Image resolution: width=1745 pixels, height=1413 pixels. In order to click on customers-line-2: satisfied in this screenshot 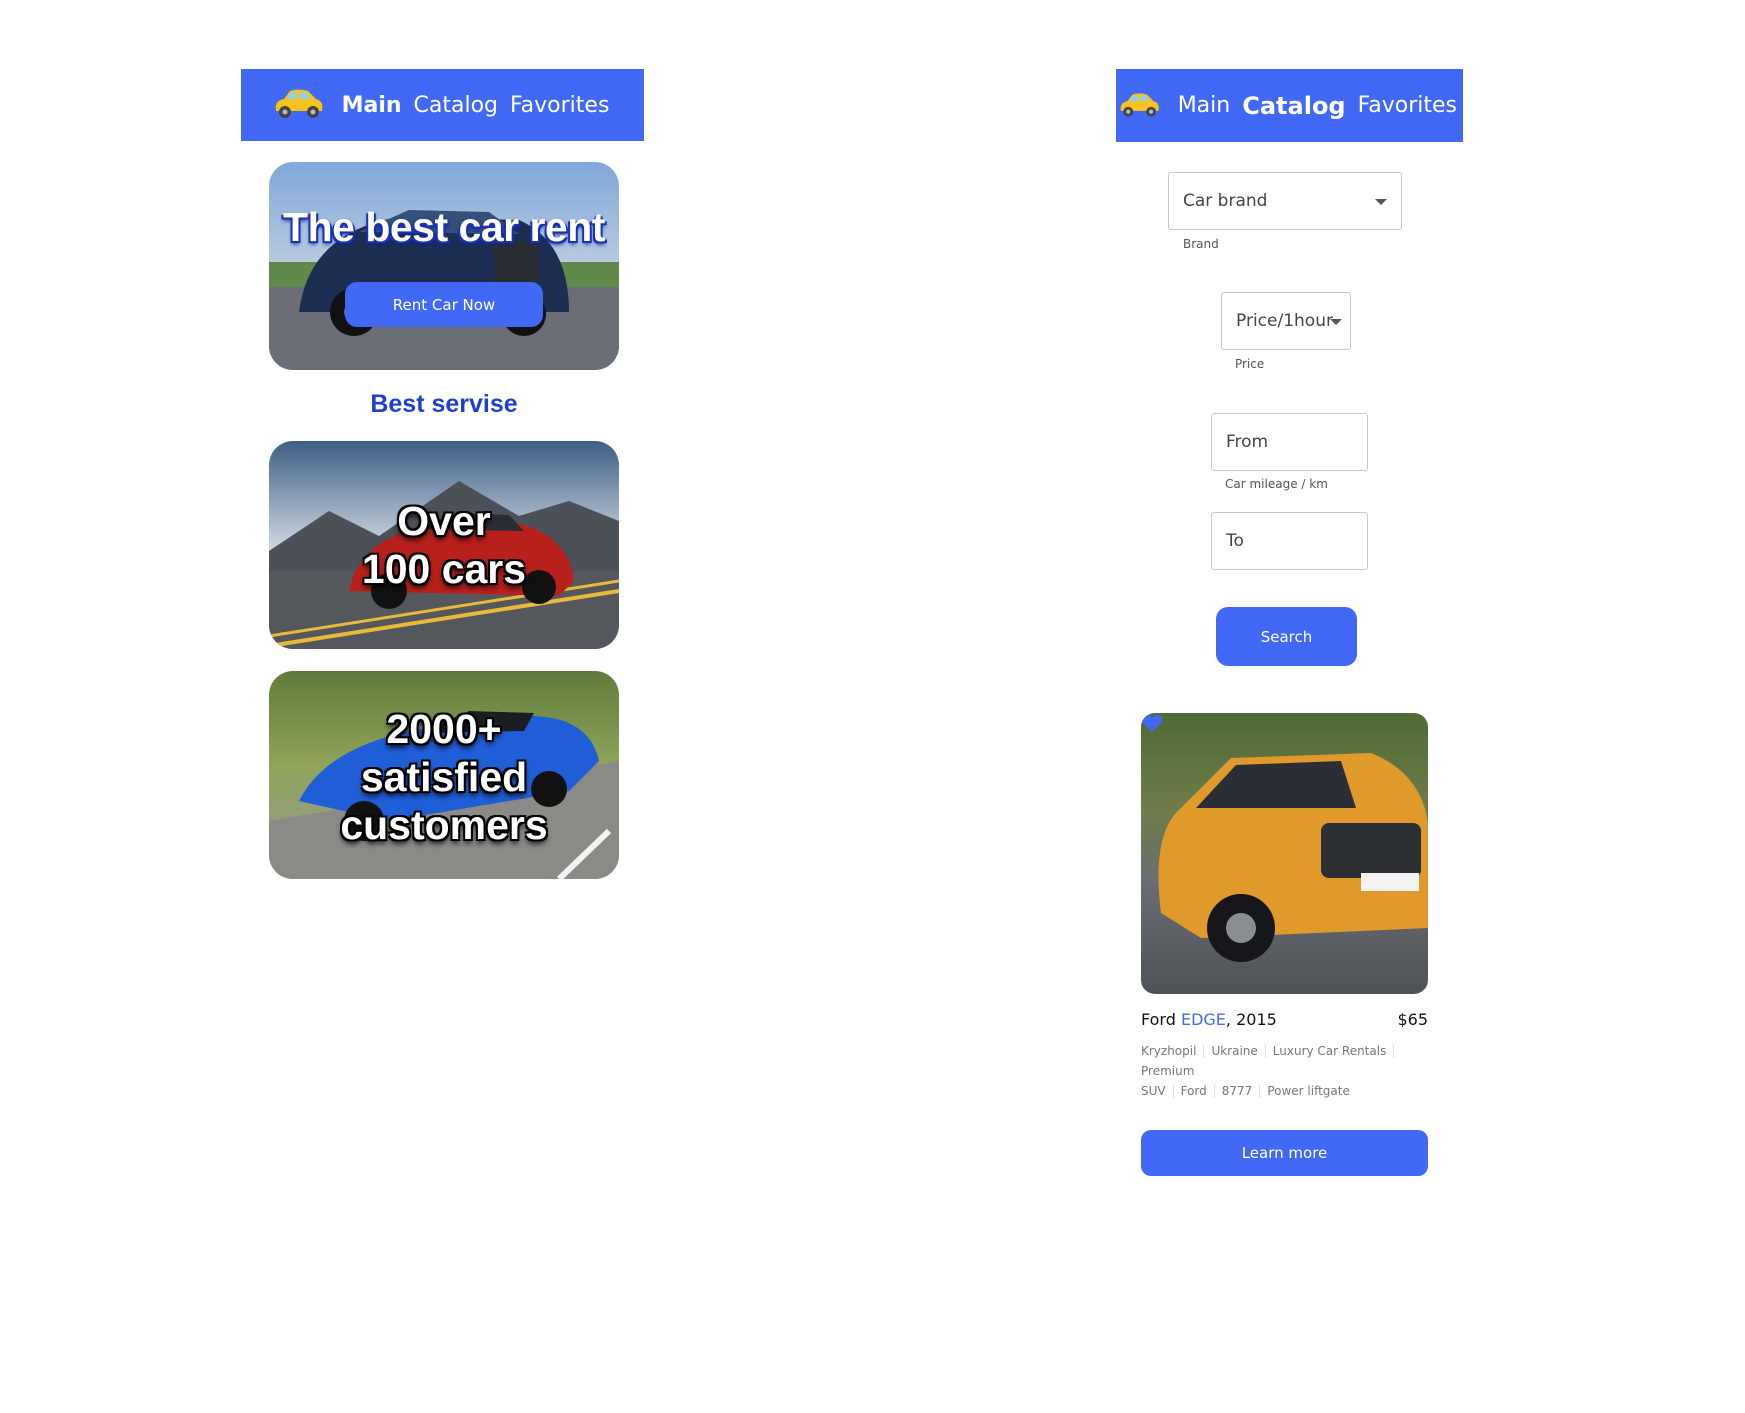, I will do `click(444, 777)`.